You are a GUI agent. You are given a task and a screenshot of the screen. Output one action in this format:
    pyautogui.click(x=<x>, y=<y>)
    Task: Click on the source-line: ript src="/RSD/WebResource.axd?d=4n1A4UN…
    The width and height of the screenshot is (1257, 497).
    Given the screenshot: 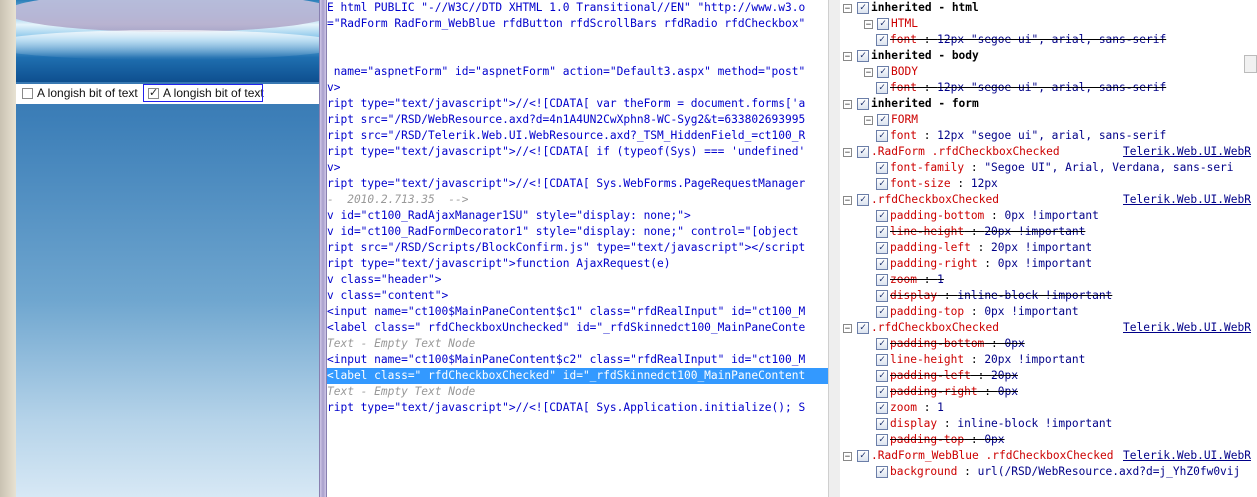 What is the action you would take?
    pyautogui.click(x=566, y=120)
    